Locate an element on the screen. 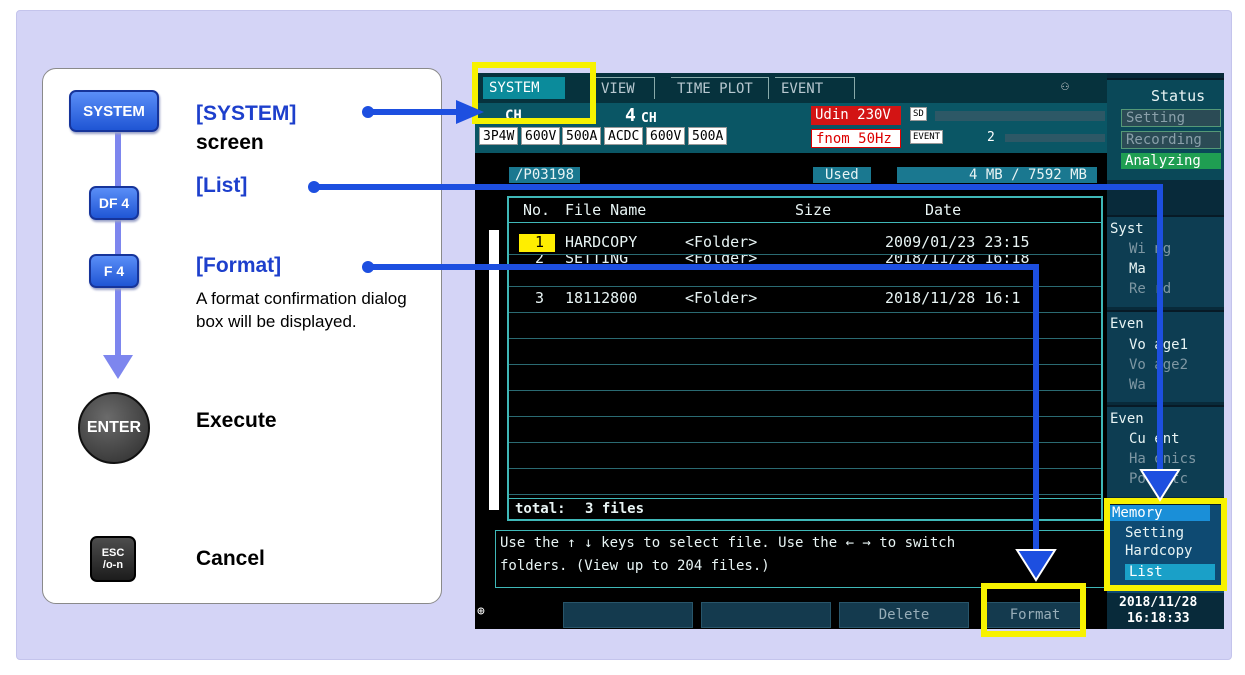  ch4-number: 4 is located at coordinates (630, 115).